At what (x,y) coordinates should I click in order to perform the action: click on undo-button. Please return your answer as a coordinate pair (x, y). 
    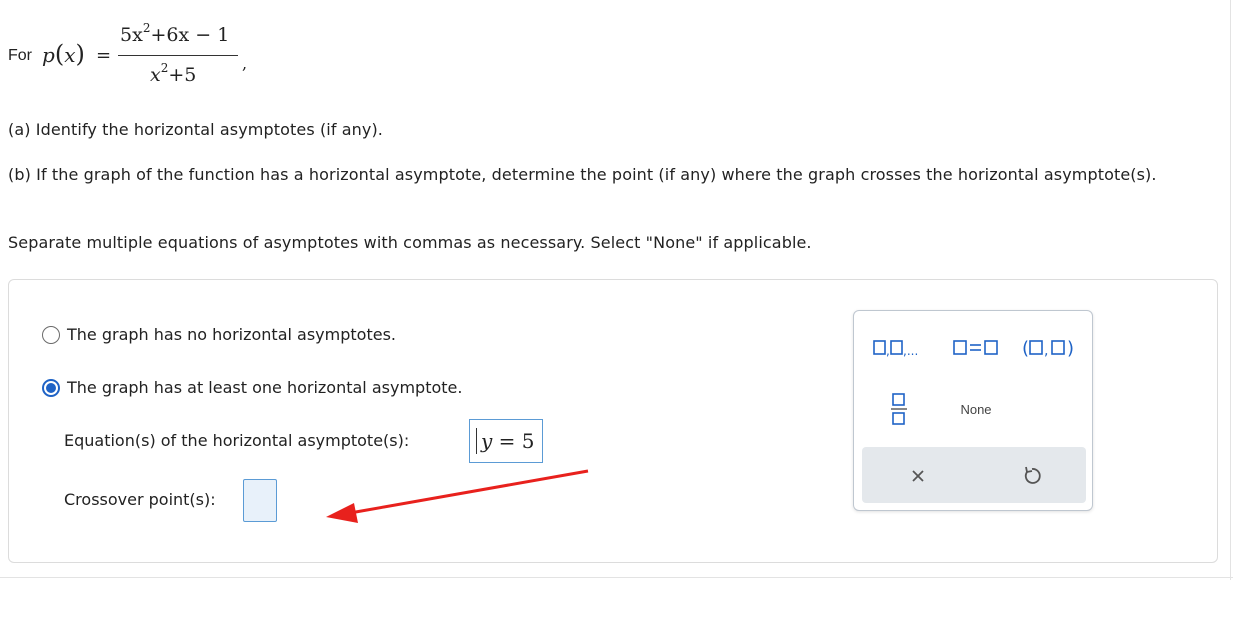
    Looking at the image, I should click on (1032, 476).